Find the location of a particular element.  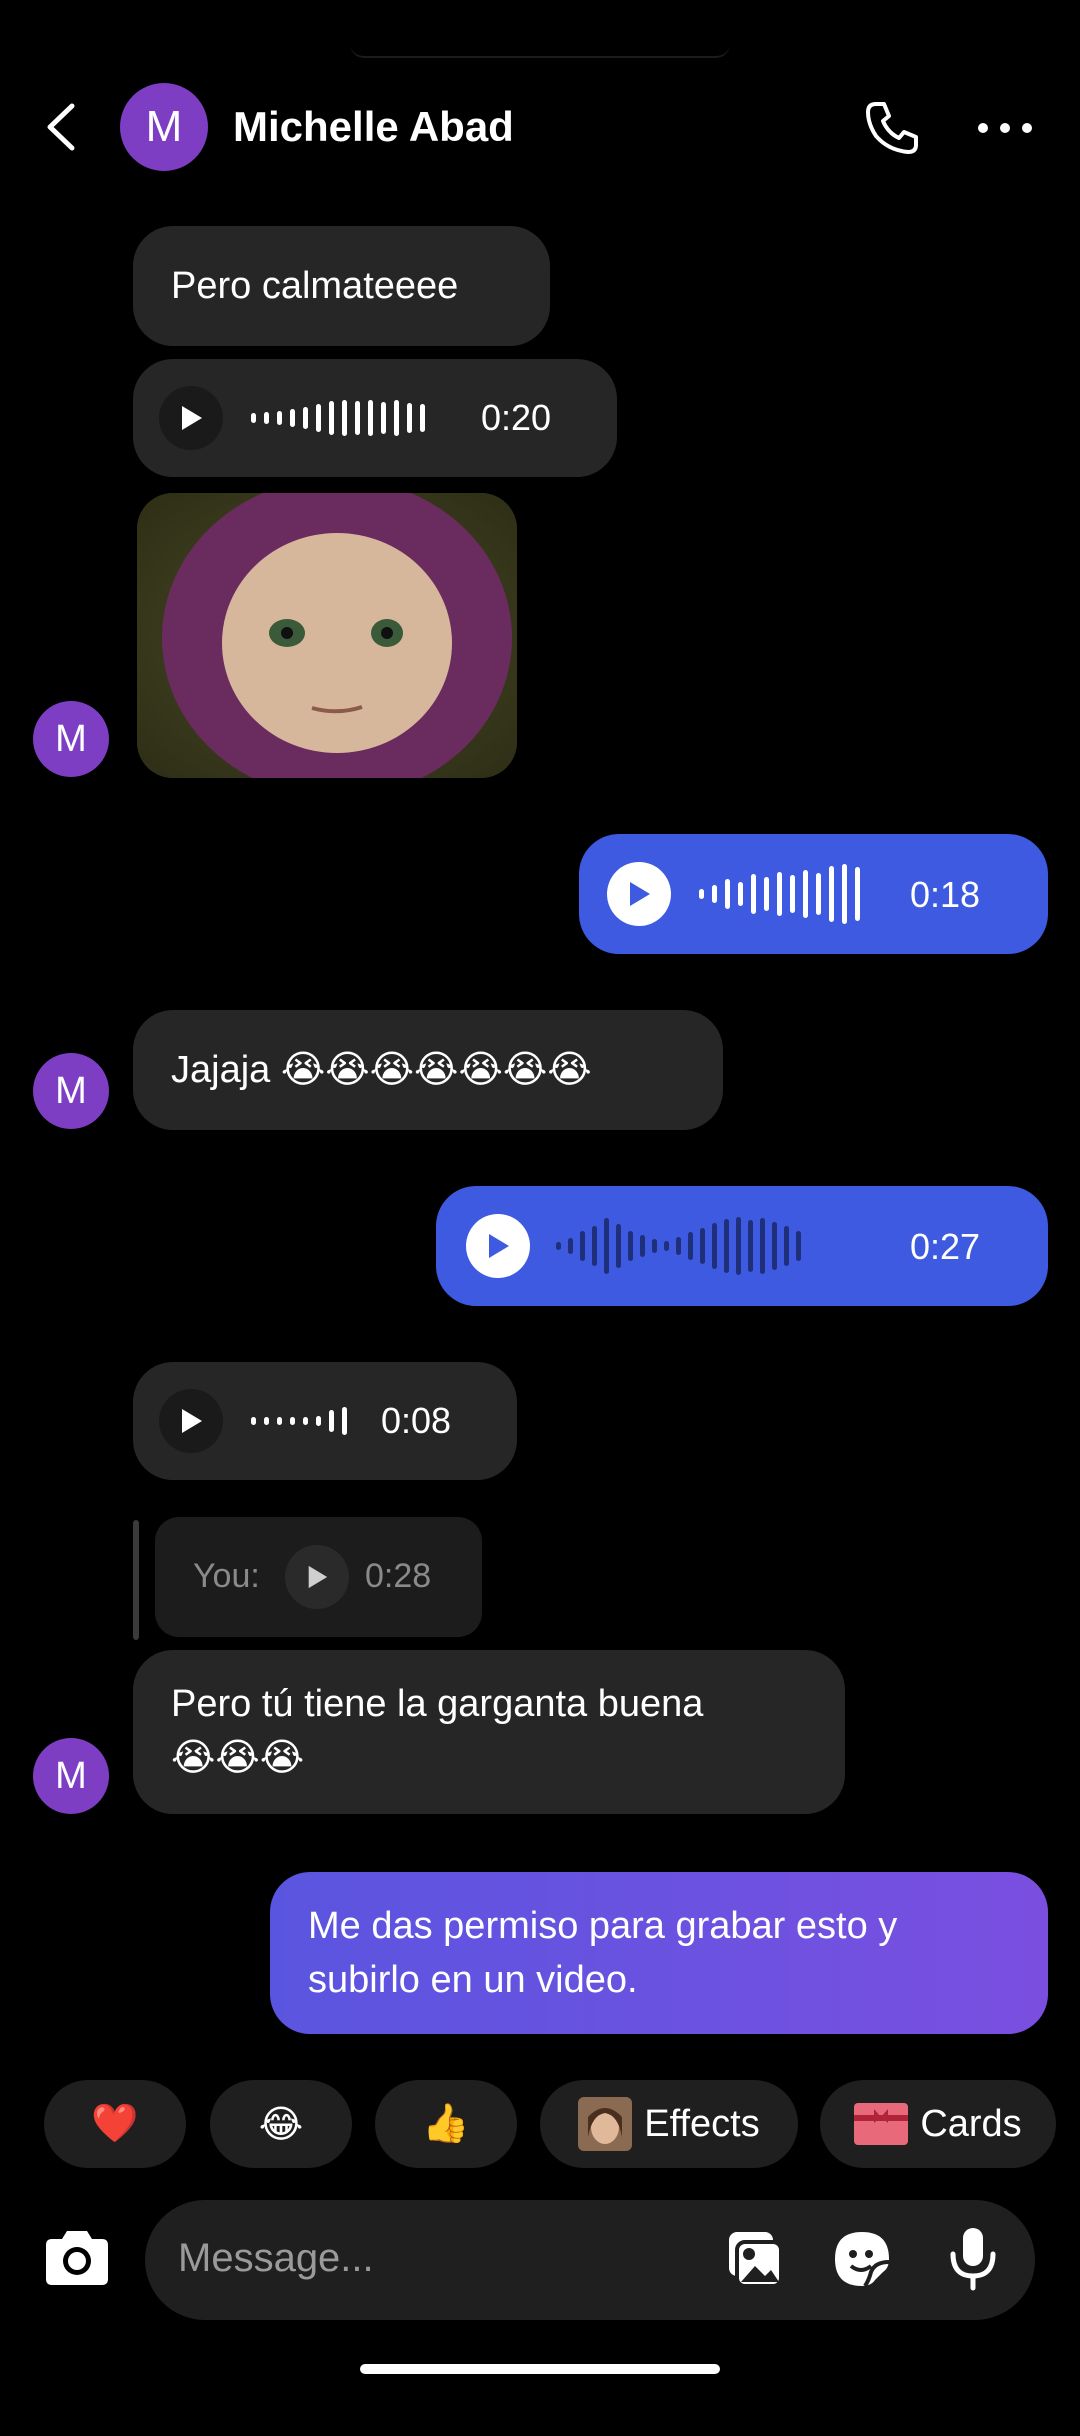

voice-duration: 0:08 is located at coordinates (416, 1420).